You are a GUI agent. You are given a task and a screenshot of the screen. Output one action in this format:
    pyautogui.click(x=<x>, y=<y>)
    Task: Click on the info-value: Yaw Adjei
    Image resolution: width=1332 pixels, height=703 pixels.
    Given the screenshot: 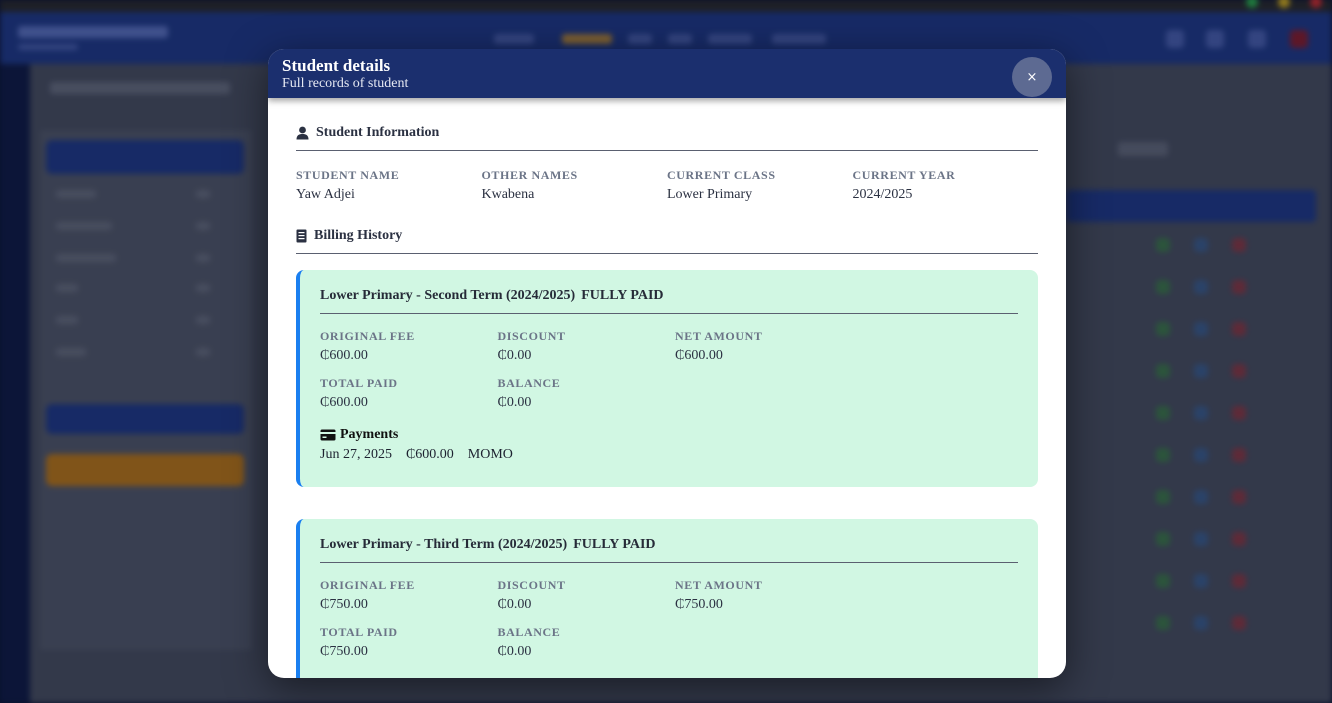 What is the action you would take?
    pyautogui.click(x=325, y=194)
    